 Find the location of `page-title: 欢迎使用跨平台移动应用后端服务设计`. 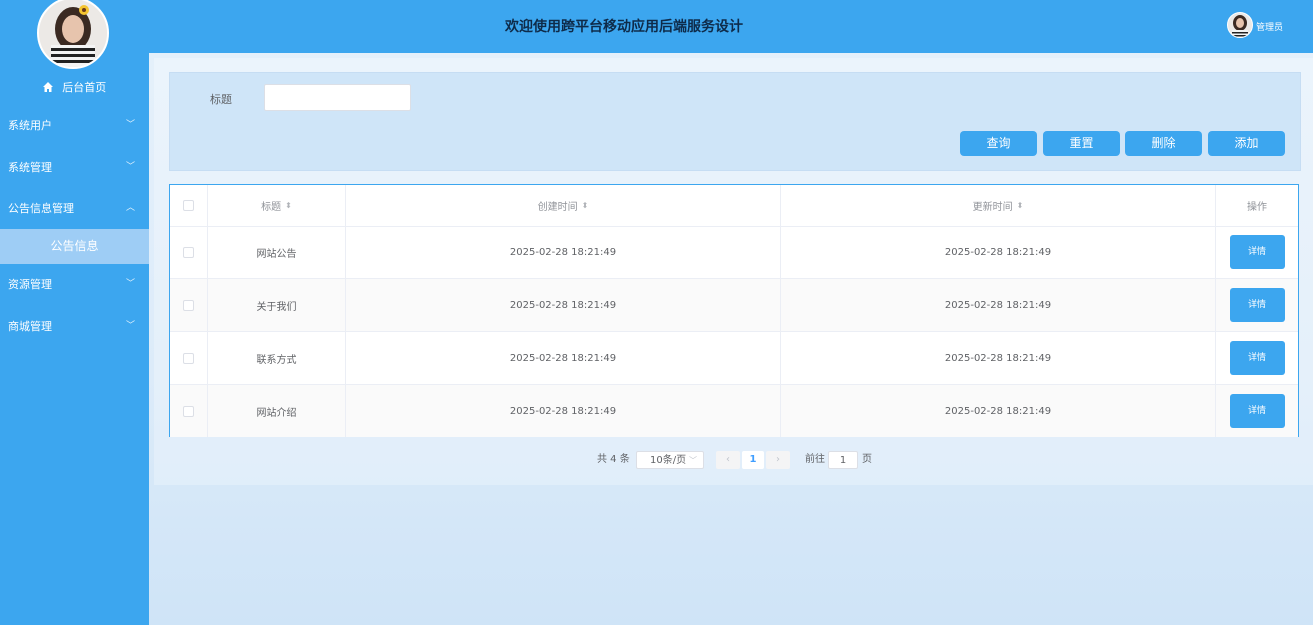

page-title: 欢迎使用跨平台移动应用后端服务设计 is located at coordinates (624, 27).